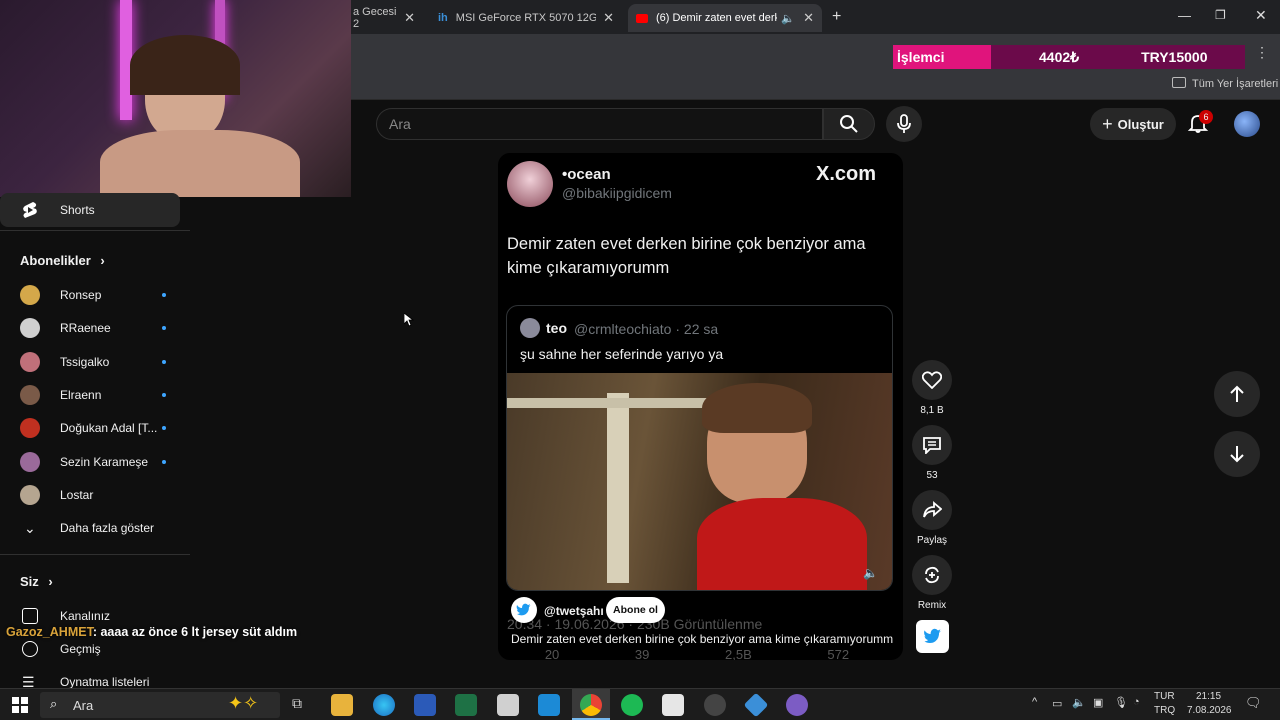 The image size is (1280, 720). What do you see at coordinates (20, 705) in the screenshot?
I see `windows-start-icon` at bounding box center [20, 705].